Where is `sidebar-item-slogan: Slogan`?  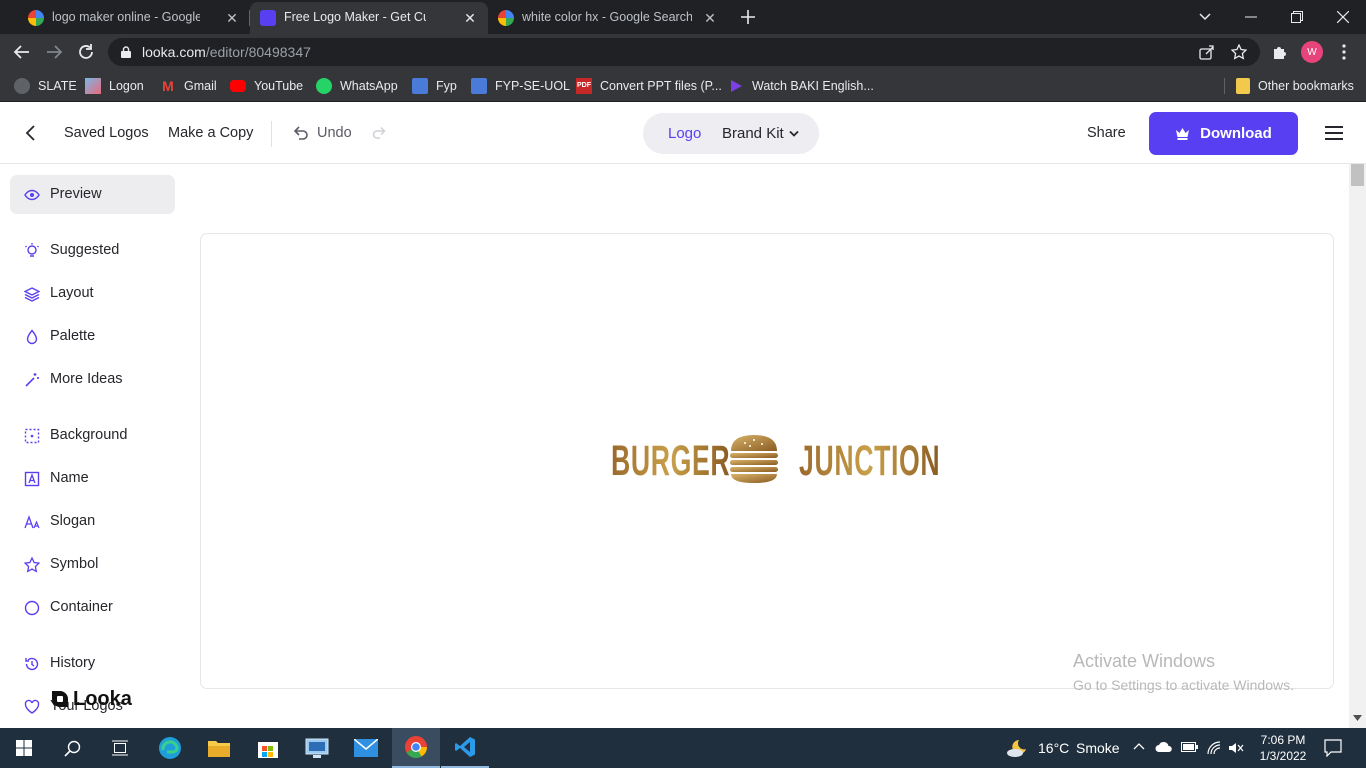 sidebar-item-slogan: Slogan is located at coordinates (92, 521).